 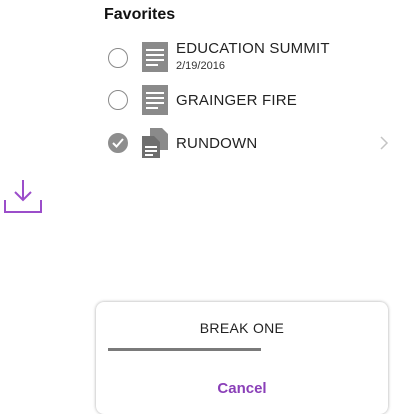 What do you see at coordinates (140, 14) in the screenshot?
I see `favorites-title: Favorites` at bounding box center [140, 14].